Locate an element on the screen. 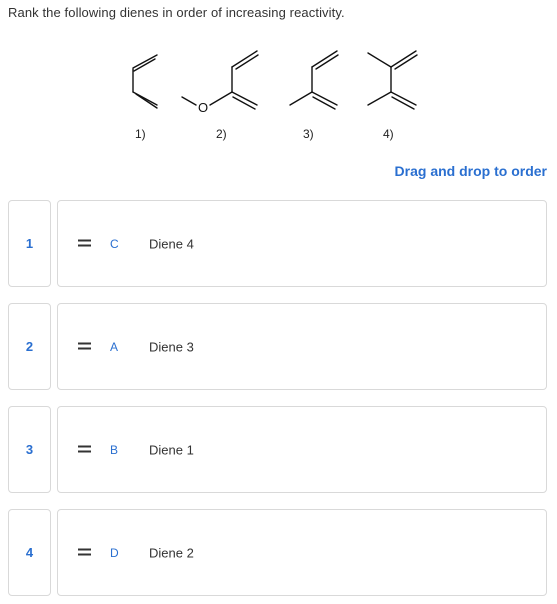  drag-drop-hint: Drag and drop to order is located at coordinates (470, 171).